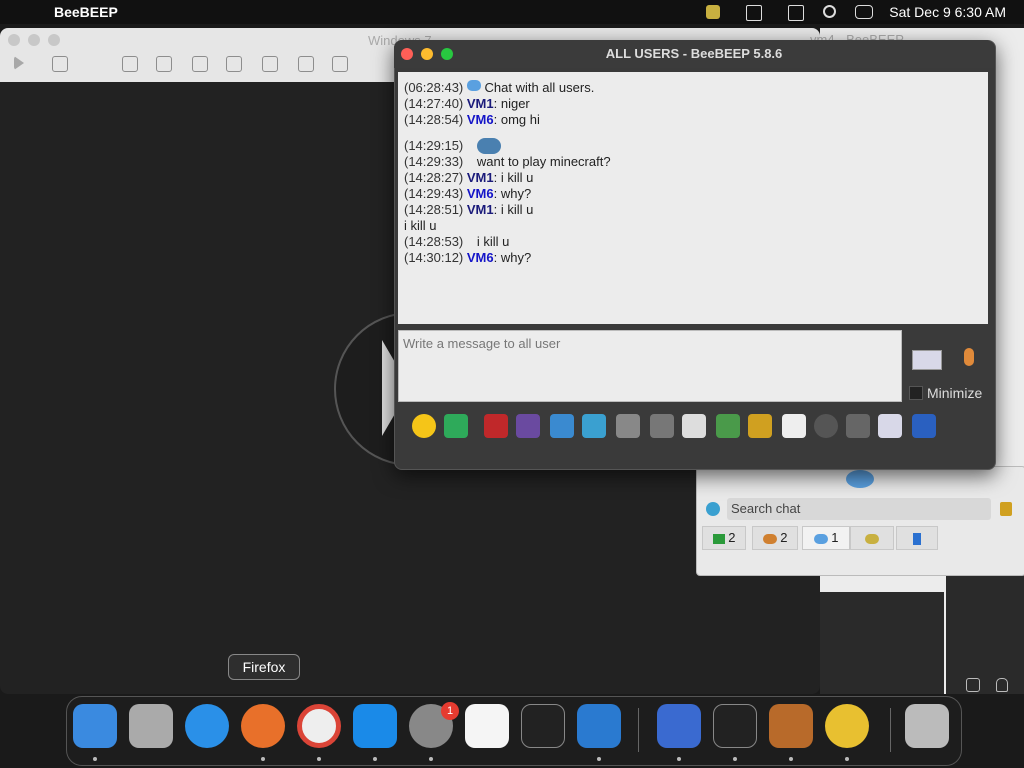  I want to click on emoticon-icon, so click(424, 426).